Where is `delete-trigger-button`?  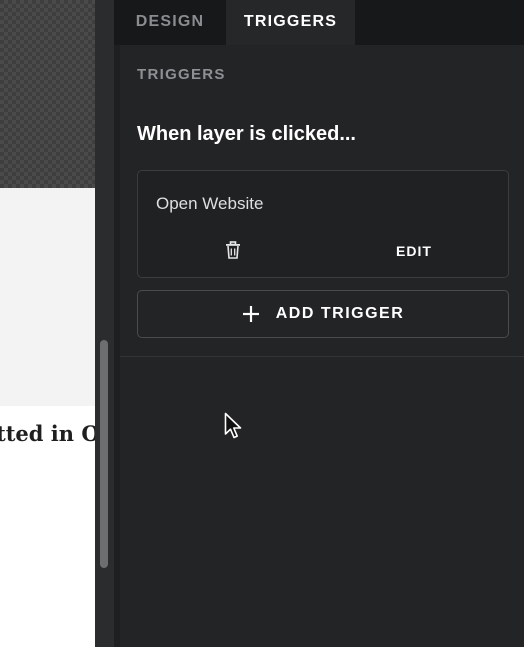
delete-trigger-button is located at coordinates (233, 250).